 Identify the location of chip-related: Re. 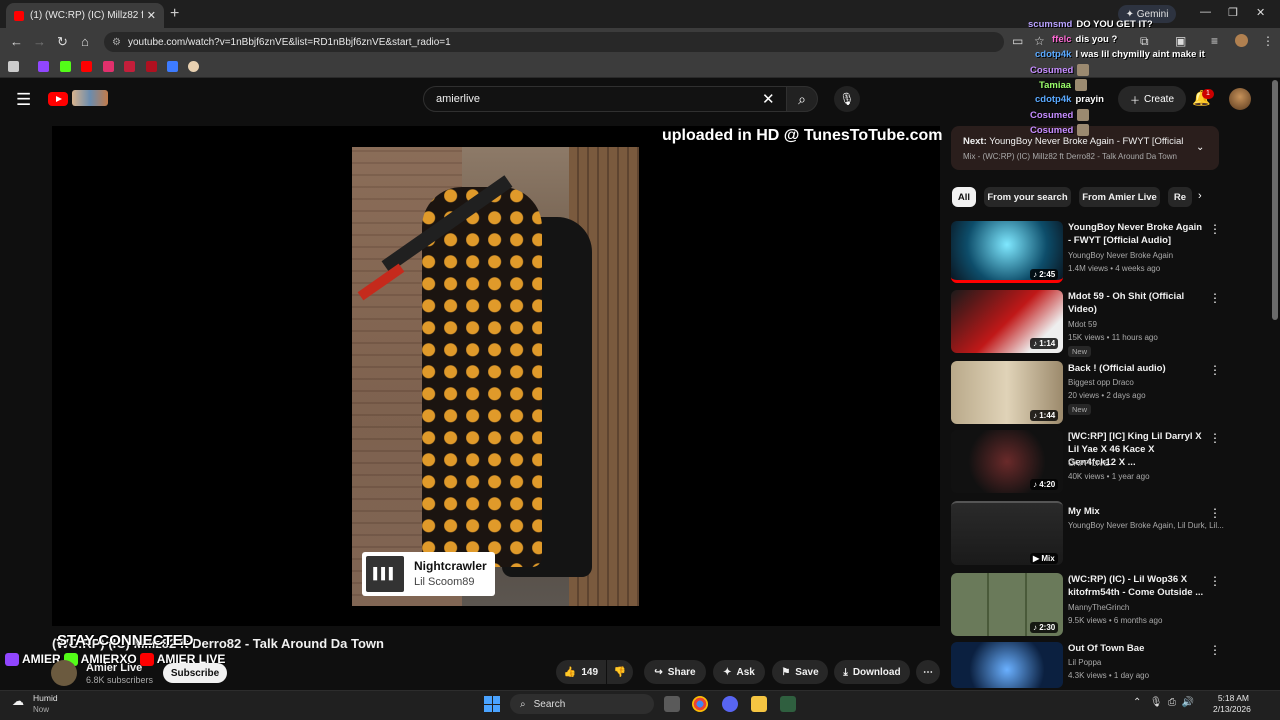
(1180, 197).